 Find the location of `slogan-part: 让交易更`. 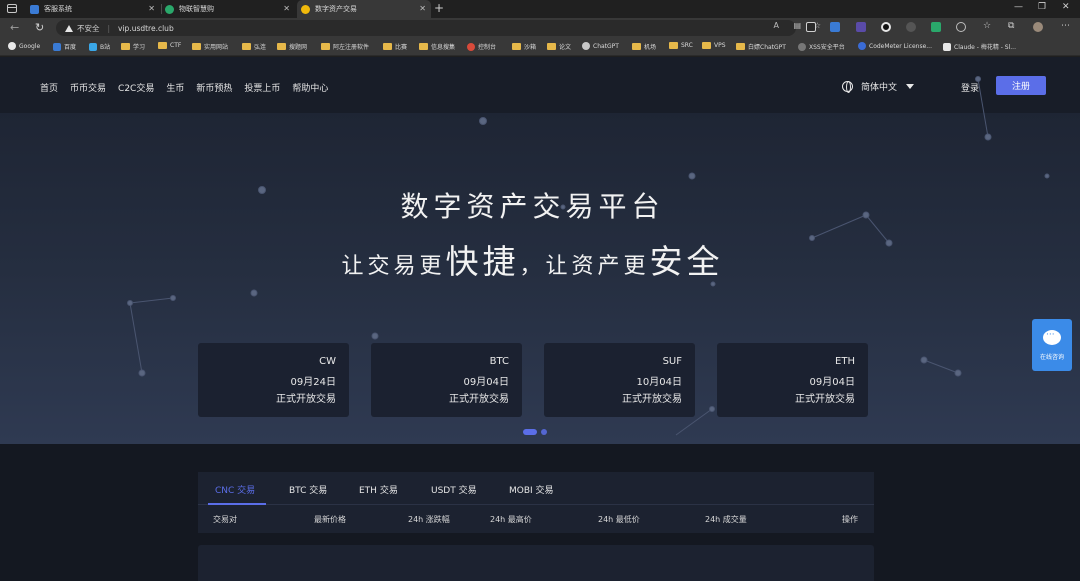

slogan-part: 让交易更 is located at coordinates (393, 266).